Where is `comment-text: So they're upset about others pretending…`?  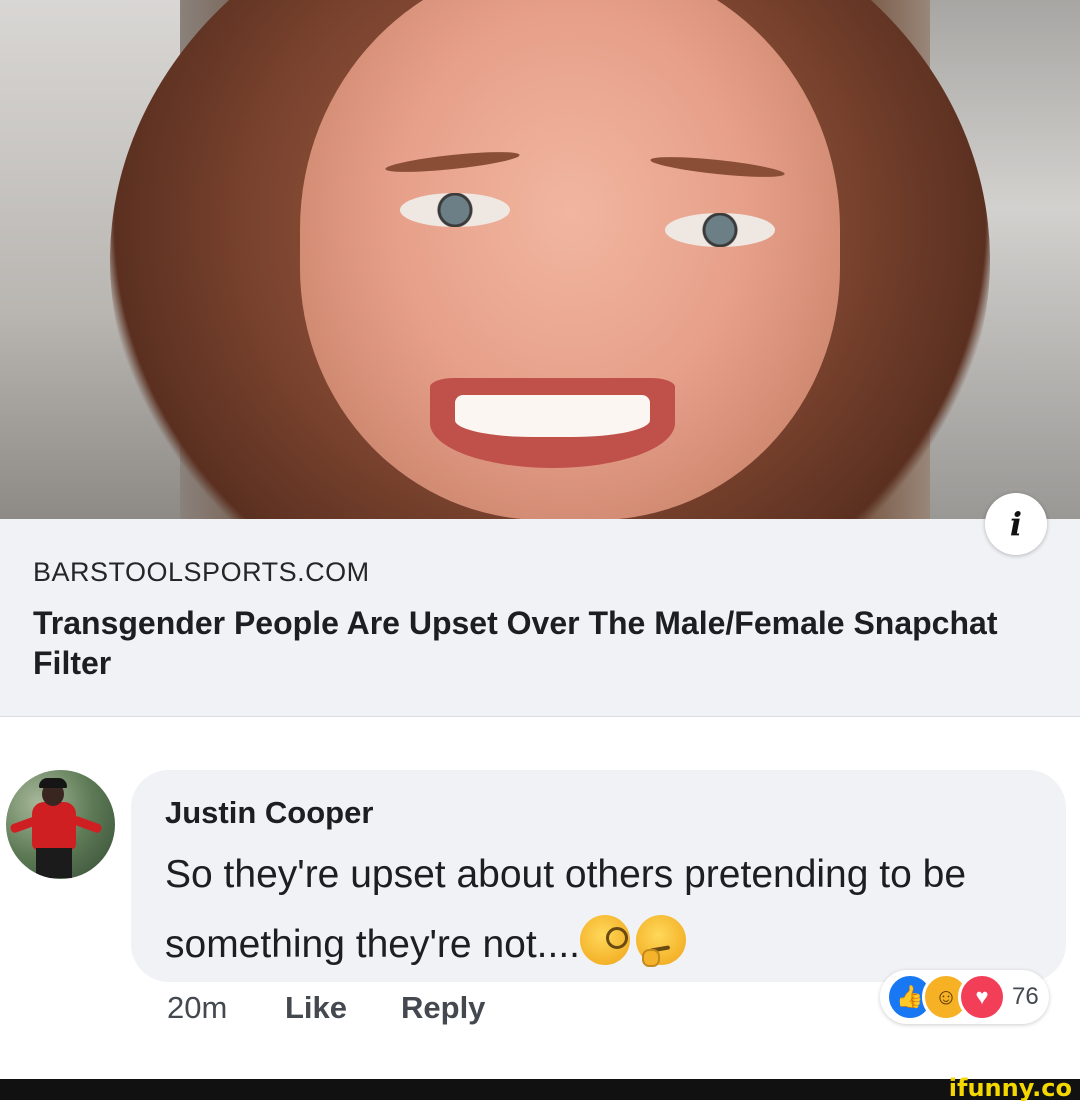
comment-text: So they're upset about others pretending… is located at coordinates (610, 910).